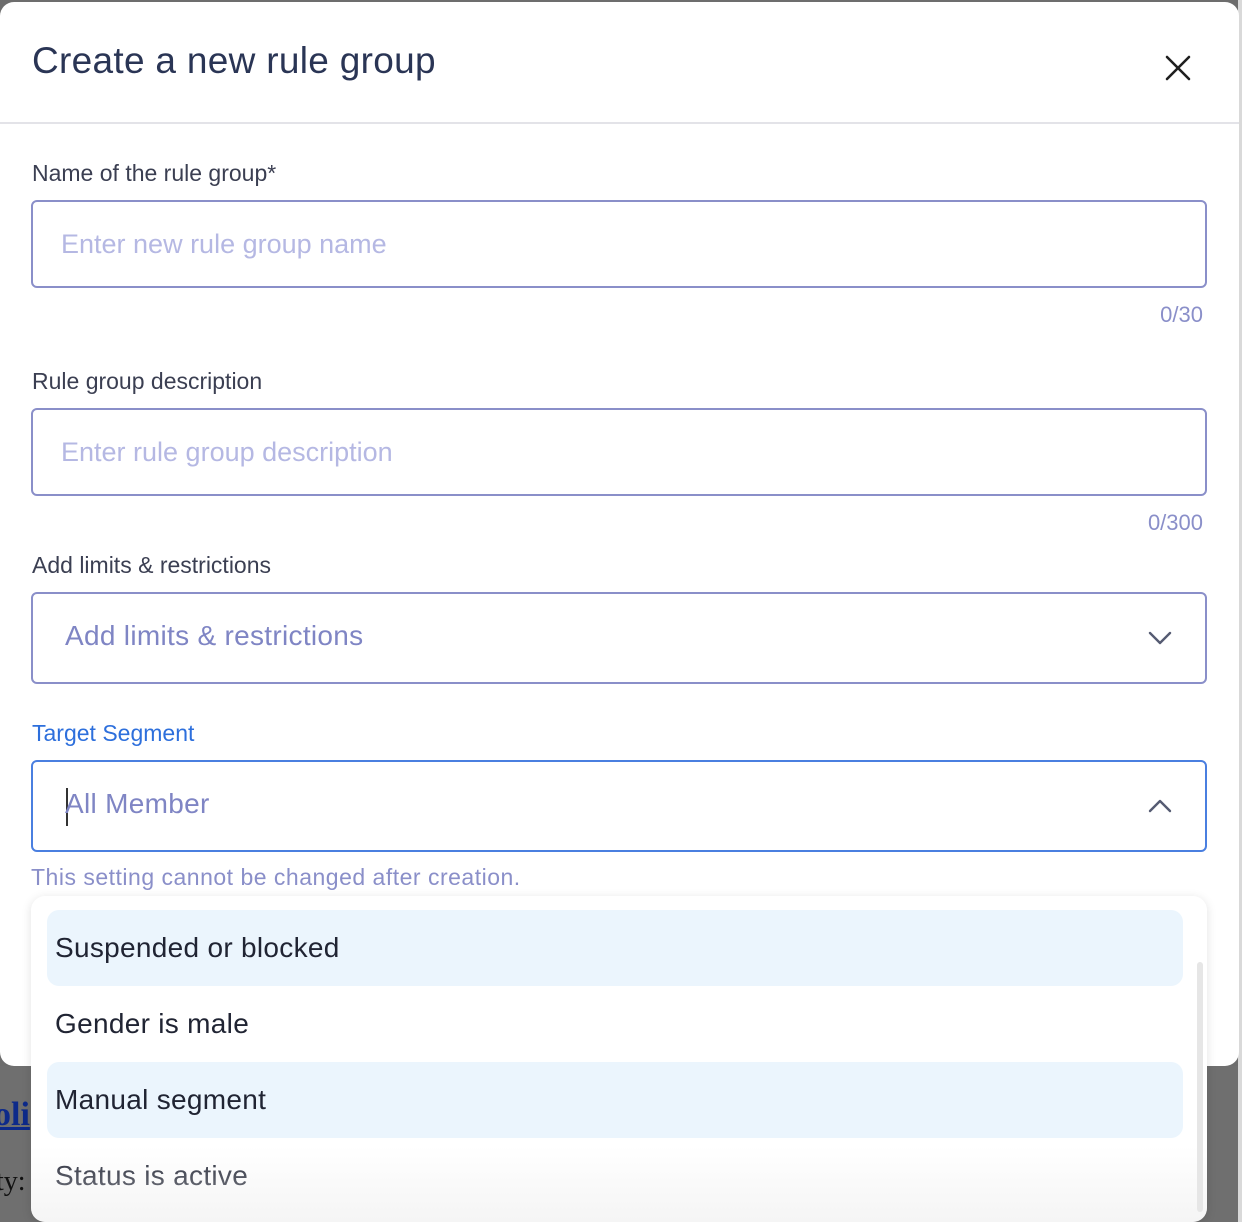  What do you see at coordinates (234, 60) in the screenshot?
I see `modal-title: Create a new rule group` at bounding box center [234, 60].